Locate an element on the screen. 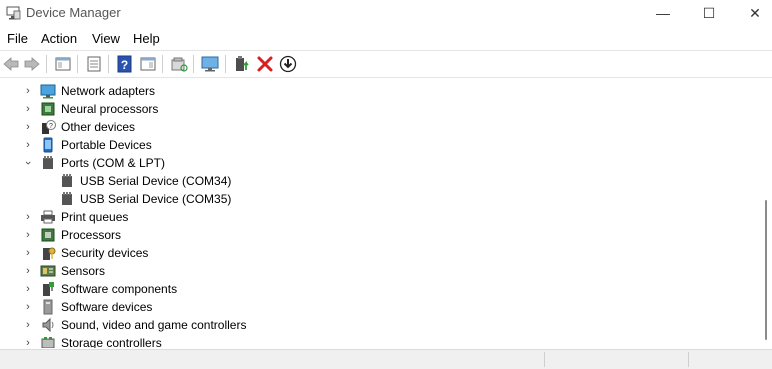  tree-item-label: Software devices is located at coordinates (107, 307).